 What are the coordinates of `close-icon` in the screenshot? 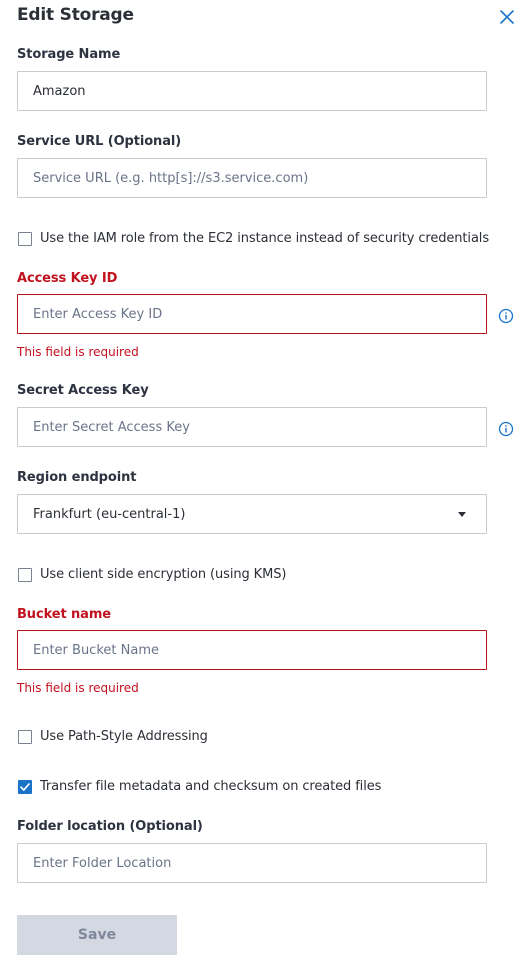 It's located at (507, 17).